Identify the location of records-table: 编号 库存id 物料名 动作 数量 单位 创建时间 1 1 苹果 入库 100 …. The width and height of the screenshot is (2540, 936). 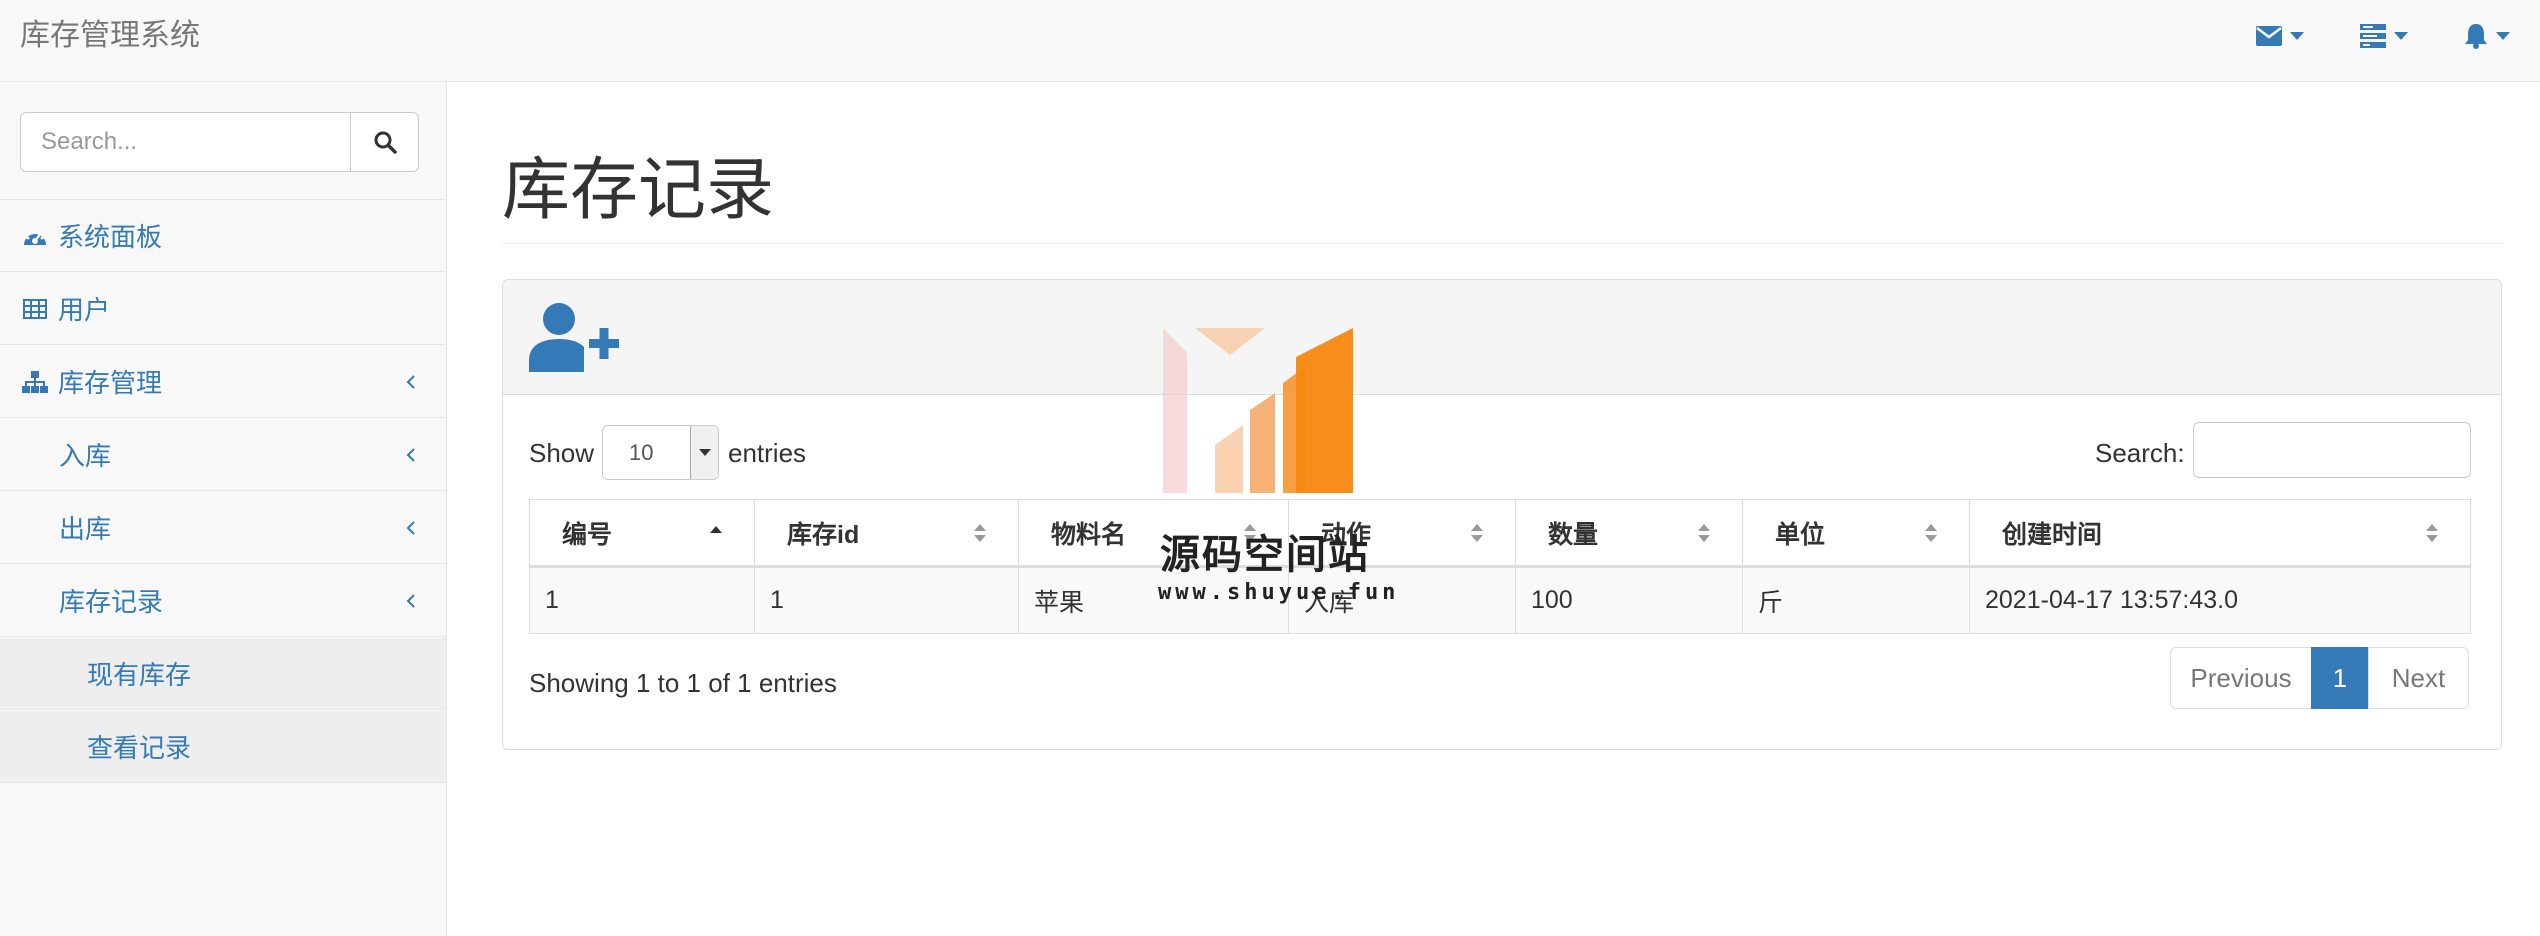
(1500, 566).